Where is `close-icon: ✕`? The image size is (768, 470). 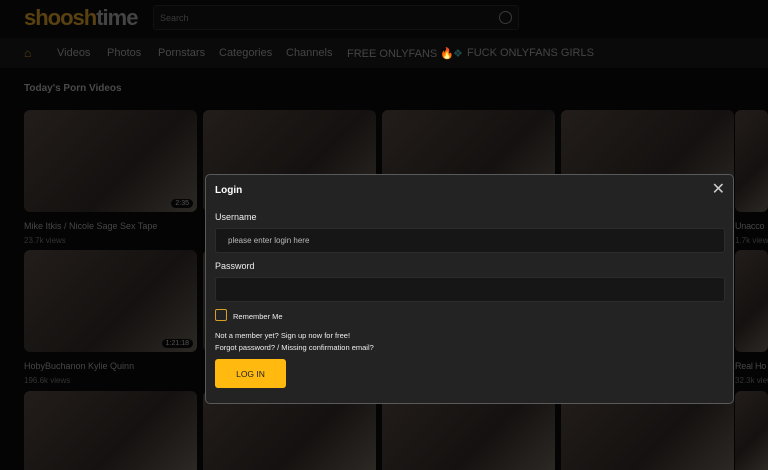
close-icon: ✕ is located at coordinates (718, 189).